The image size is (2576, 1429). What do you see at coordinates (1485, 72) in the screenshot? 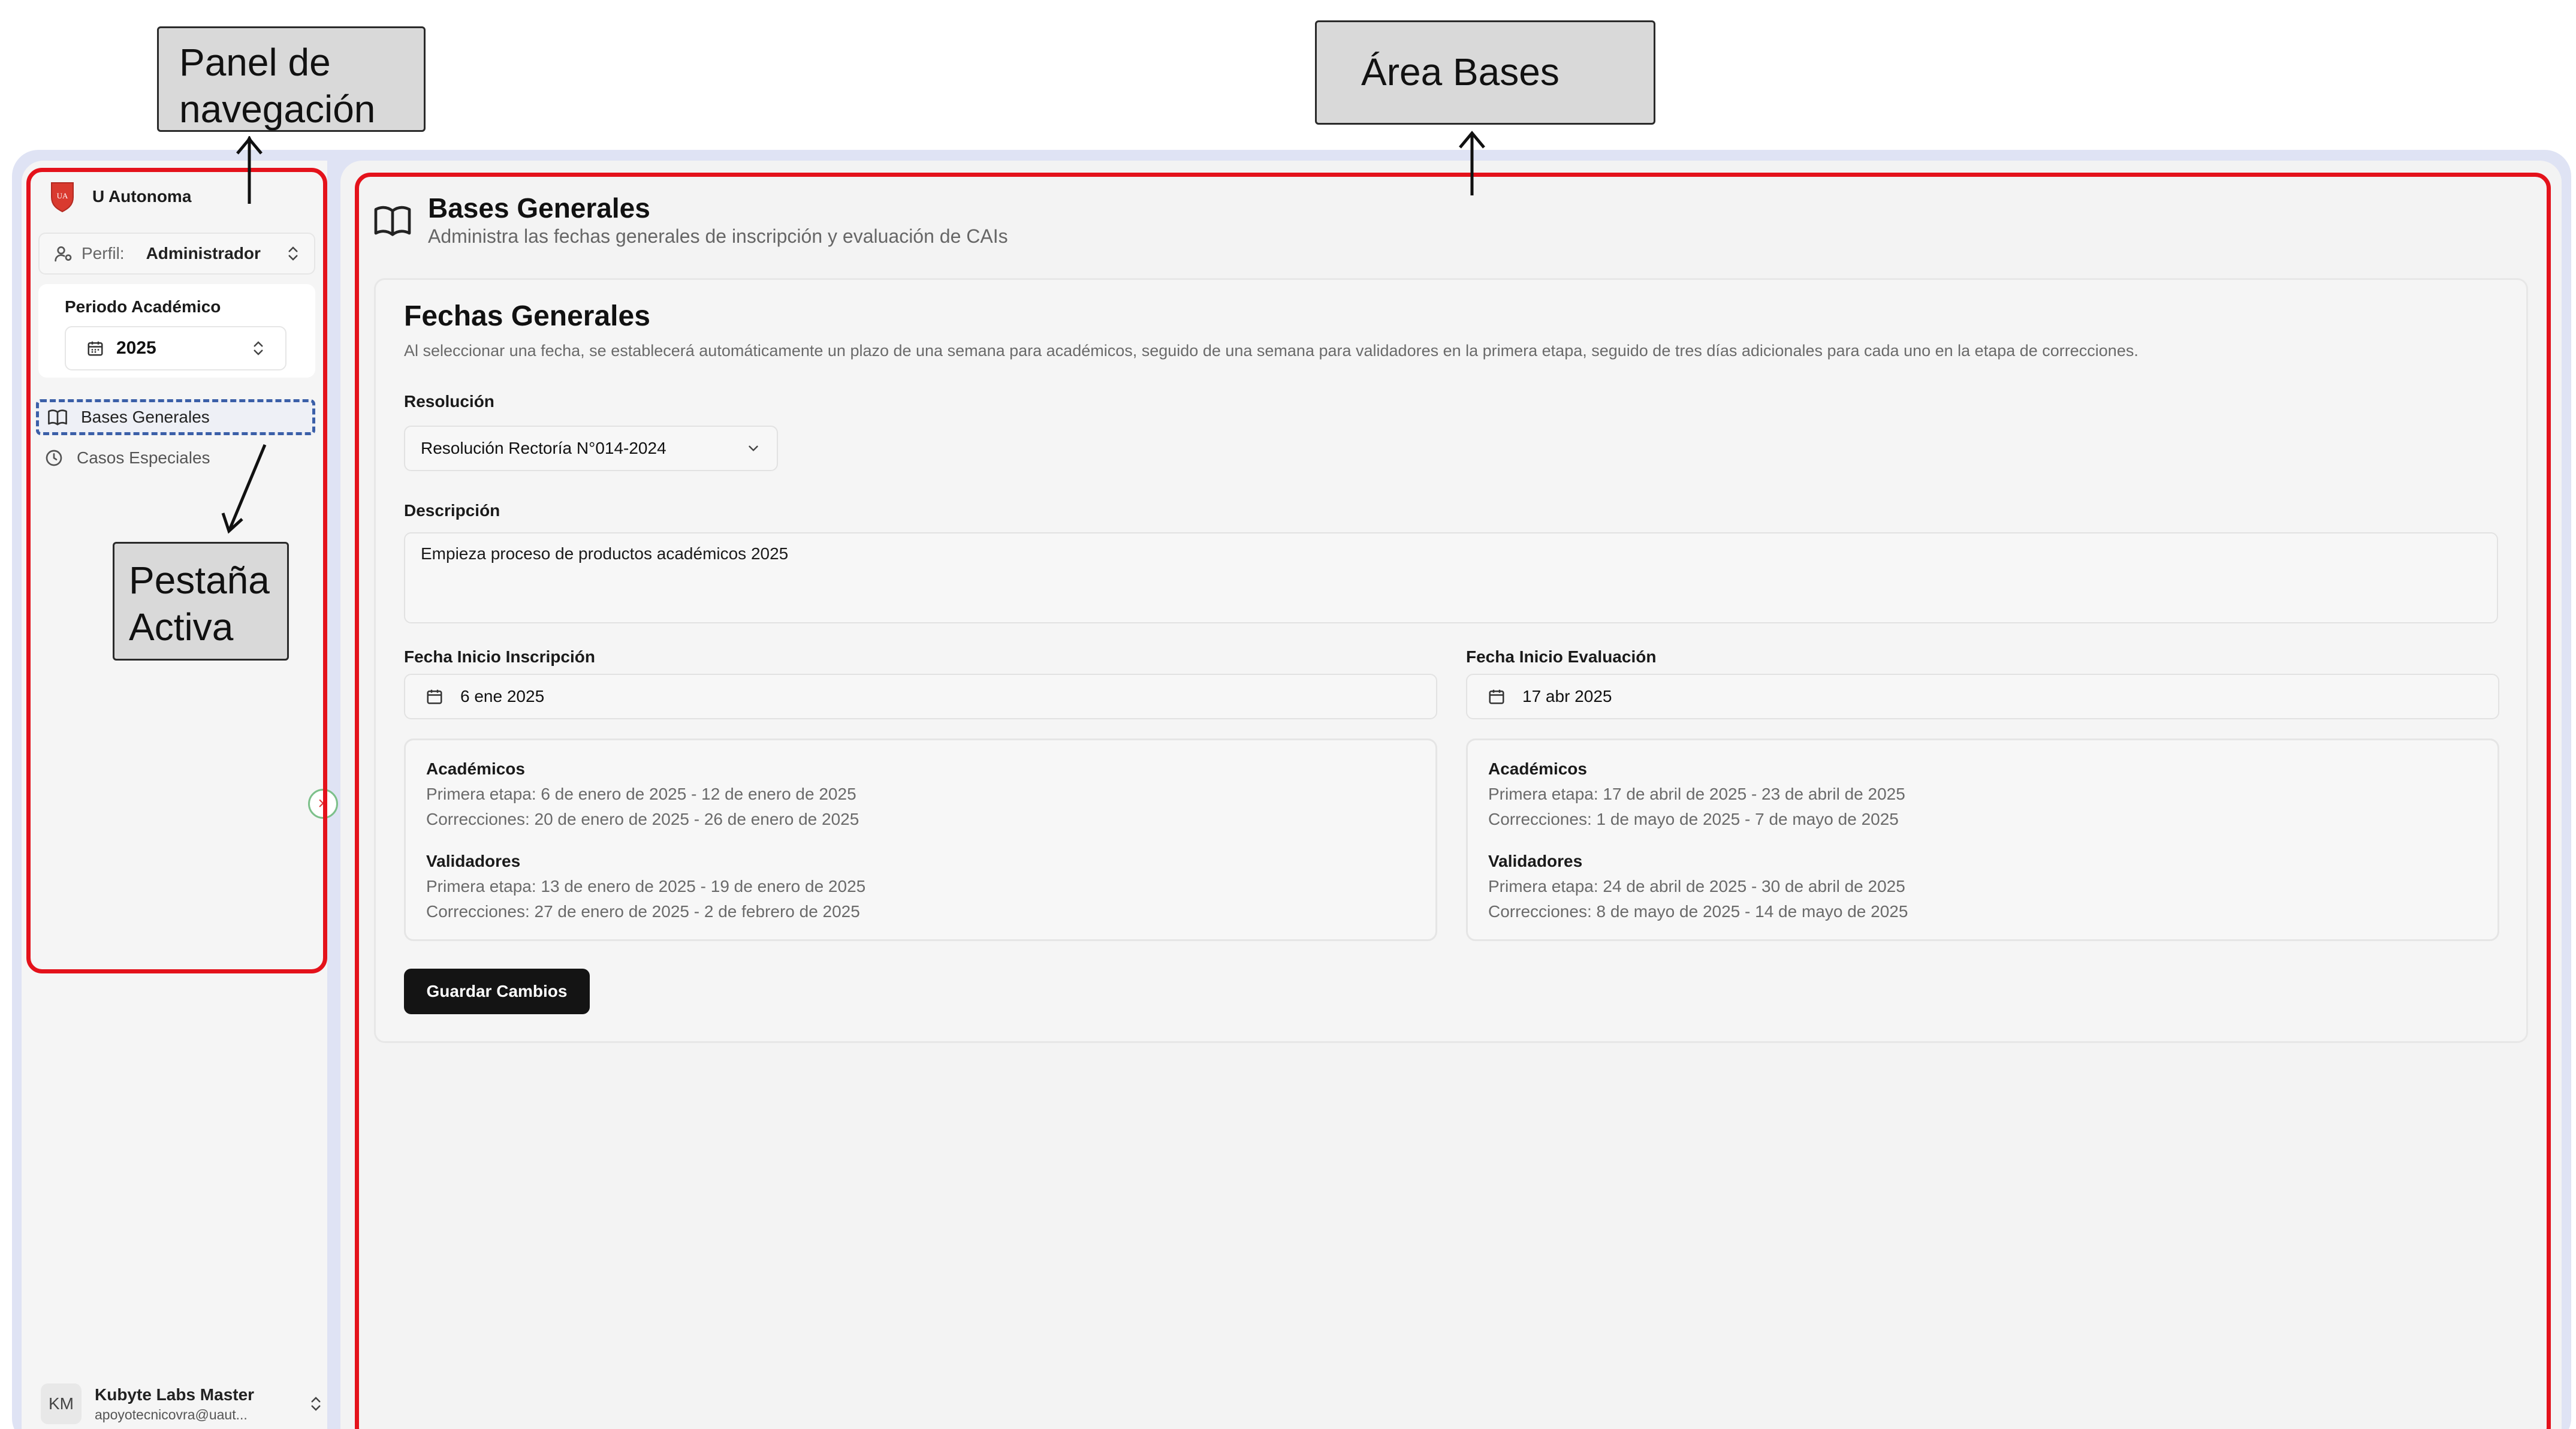
I see `callout-bases-area: Área Bases` at bounding box center [1485, 72].